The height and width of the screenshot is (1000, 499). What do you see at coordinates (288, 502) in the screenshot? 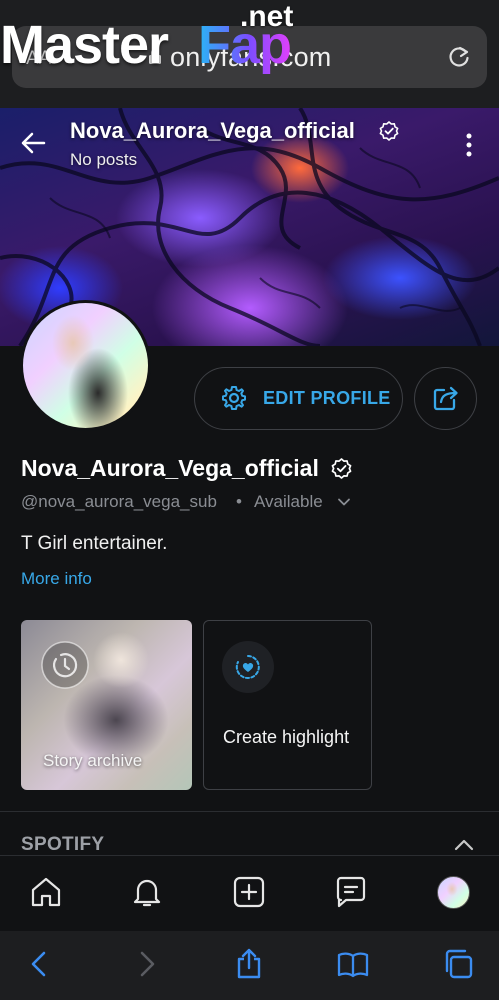
I see `availability-status: Available` at bounding box center [288, 502].